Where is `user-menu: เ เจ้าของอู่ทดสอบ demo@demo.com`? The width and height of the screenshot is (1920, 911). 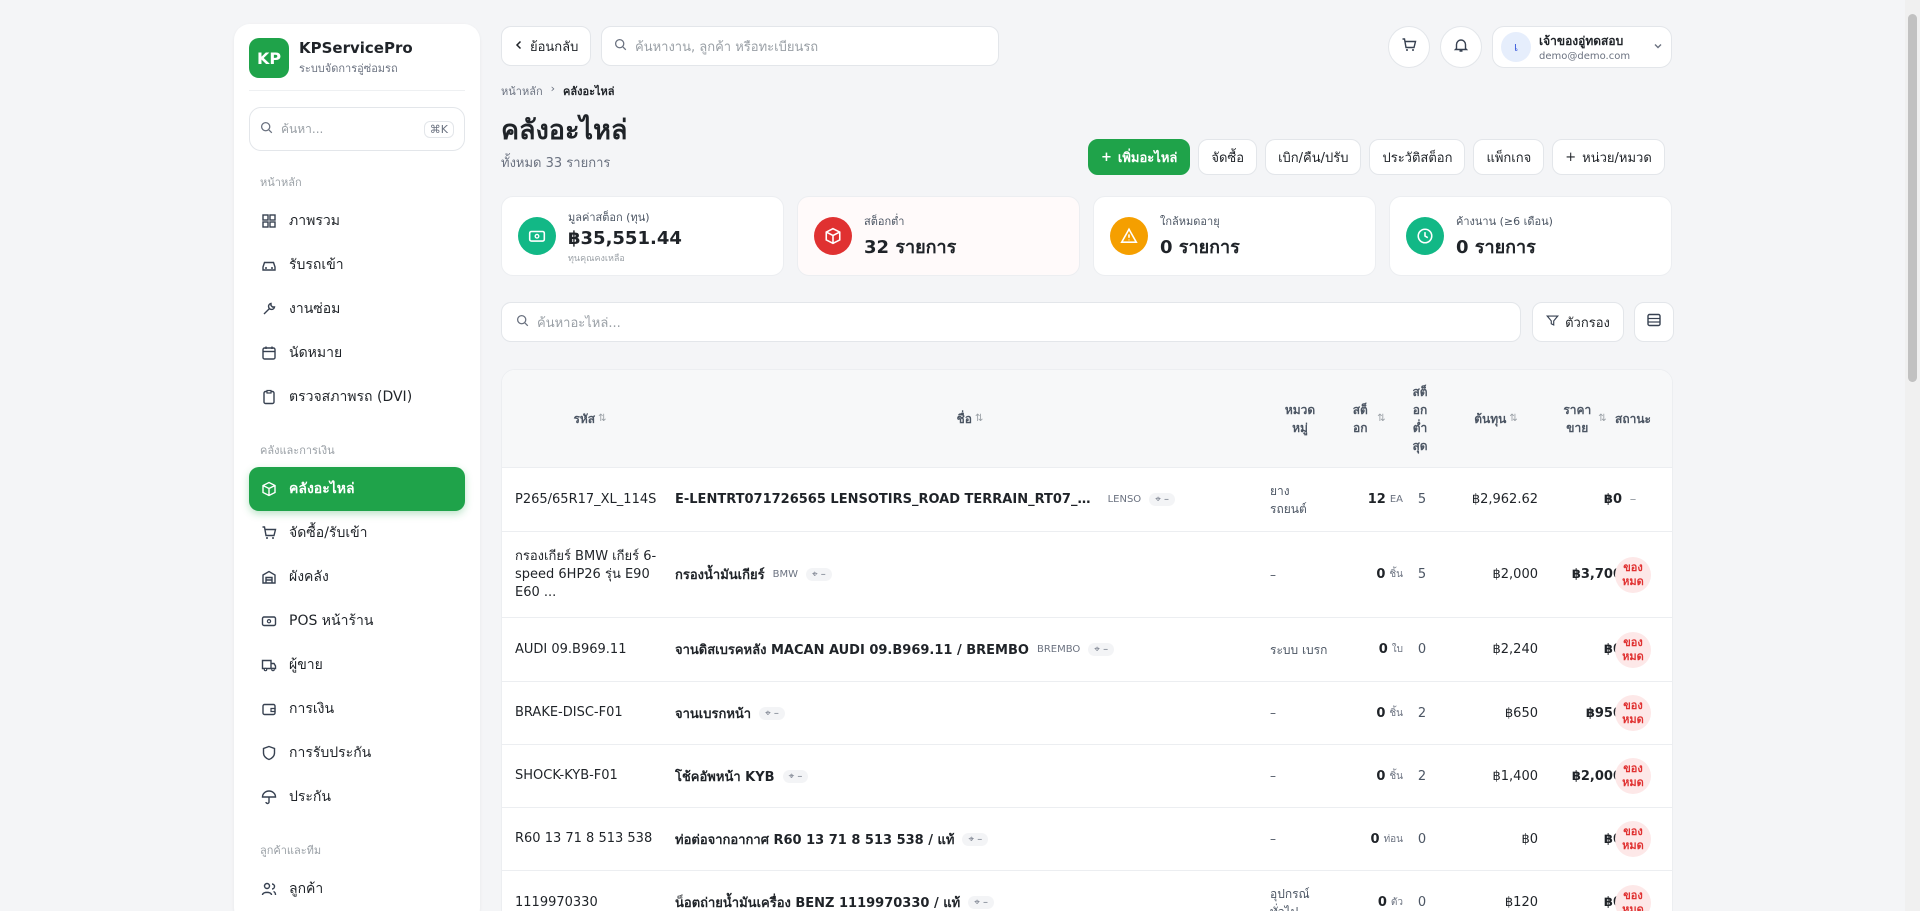 user-menu: เ เจ้าของอู่ทดสอบ demo@demo.com is located at coordinates (1582, 47).